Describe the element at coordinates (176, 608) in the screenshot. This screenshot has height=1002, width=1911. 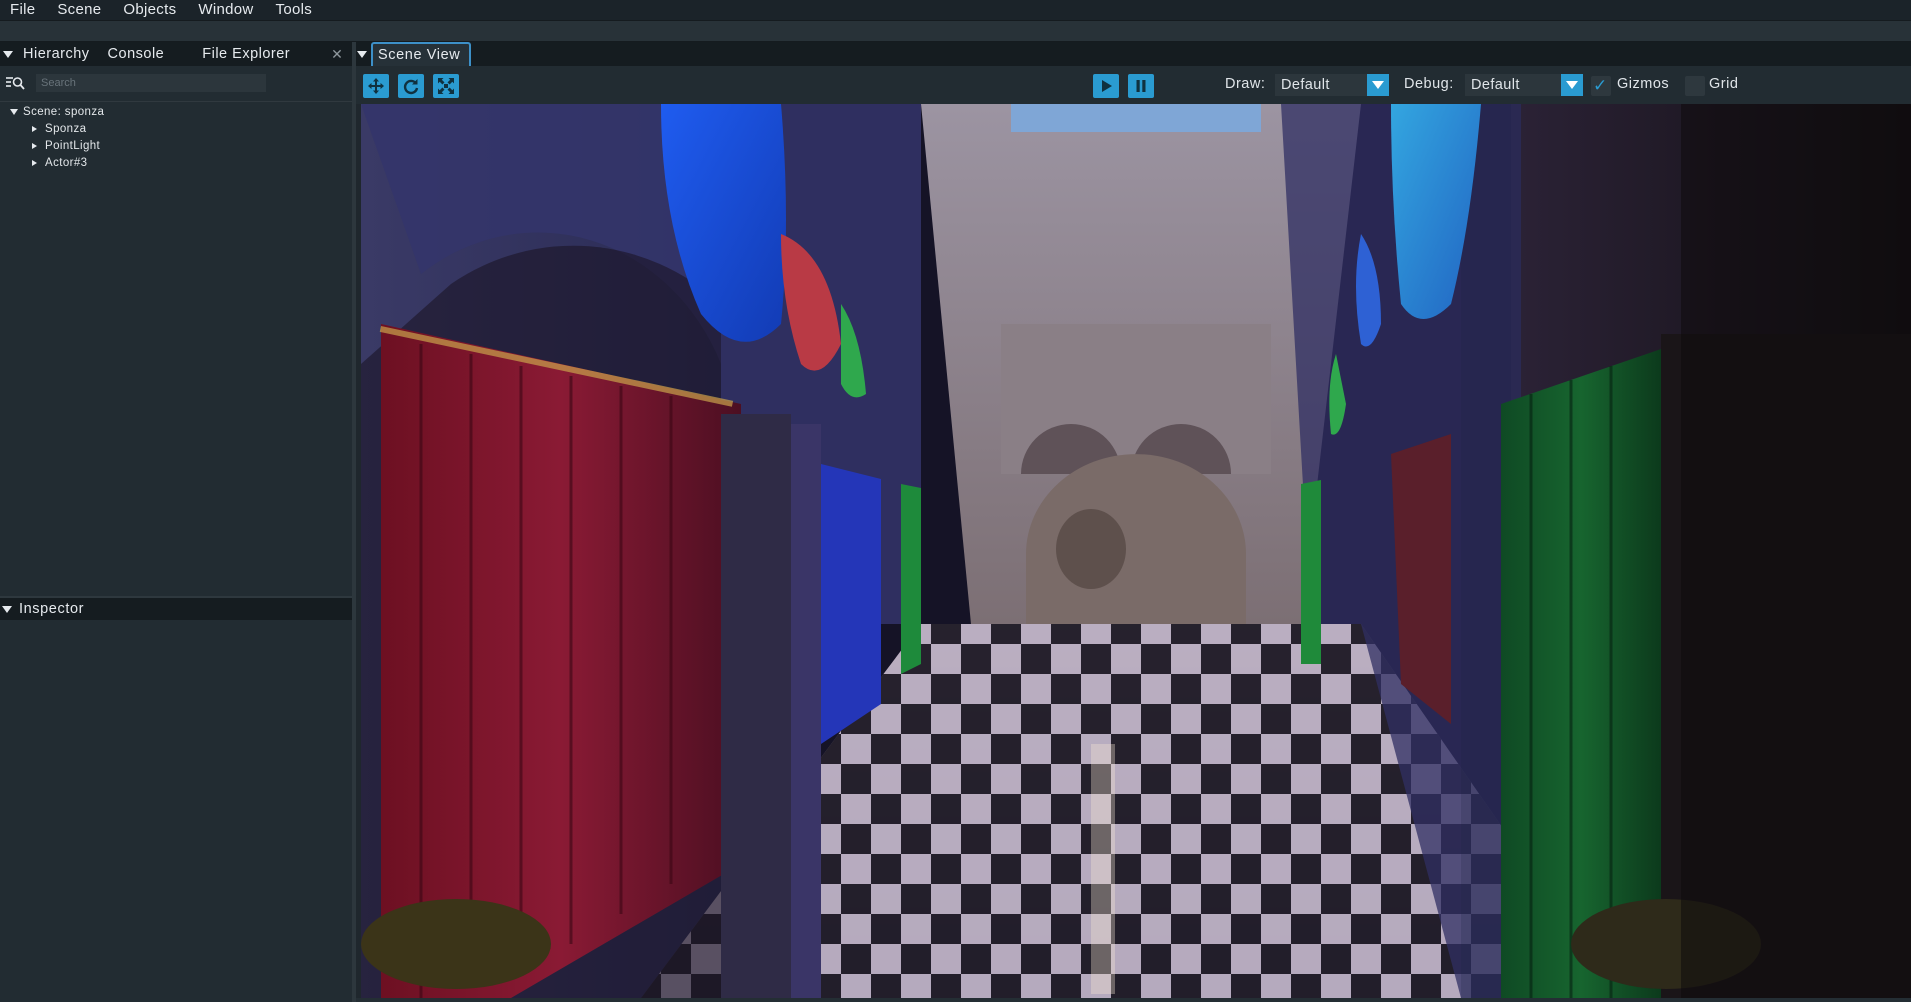
I see `inspector-header: Inspector` at that location.